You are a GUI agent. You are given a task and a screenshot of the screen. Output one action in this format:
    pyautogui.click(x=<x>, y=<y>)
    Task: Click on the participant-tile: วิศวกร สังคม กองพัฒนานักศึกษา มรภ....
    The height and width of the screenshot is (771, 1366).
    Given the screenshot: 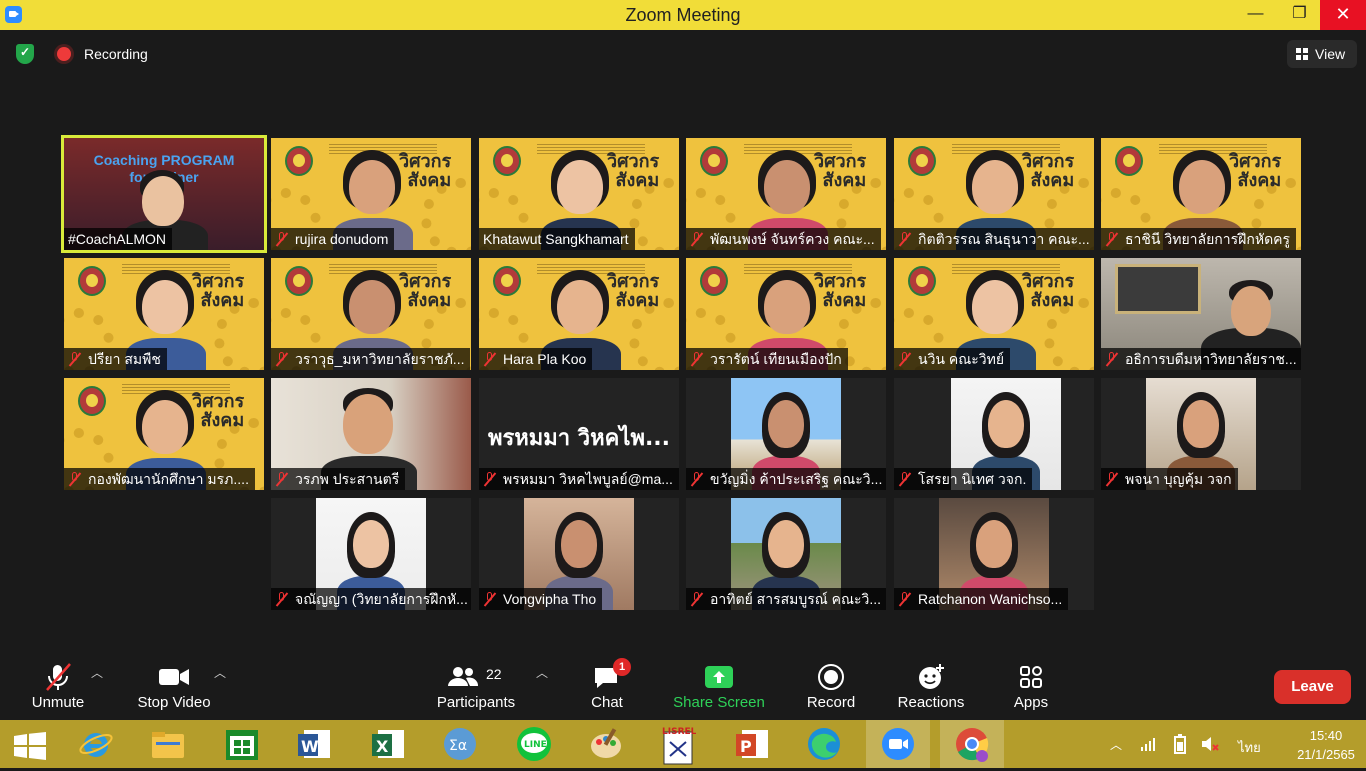 What is the action you would take?
    pyautogui.click(x=164, y=434)
    